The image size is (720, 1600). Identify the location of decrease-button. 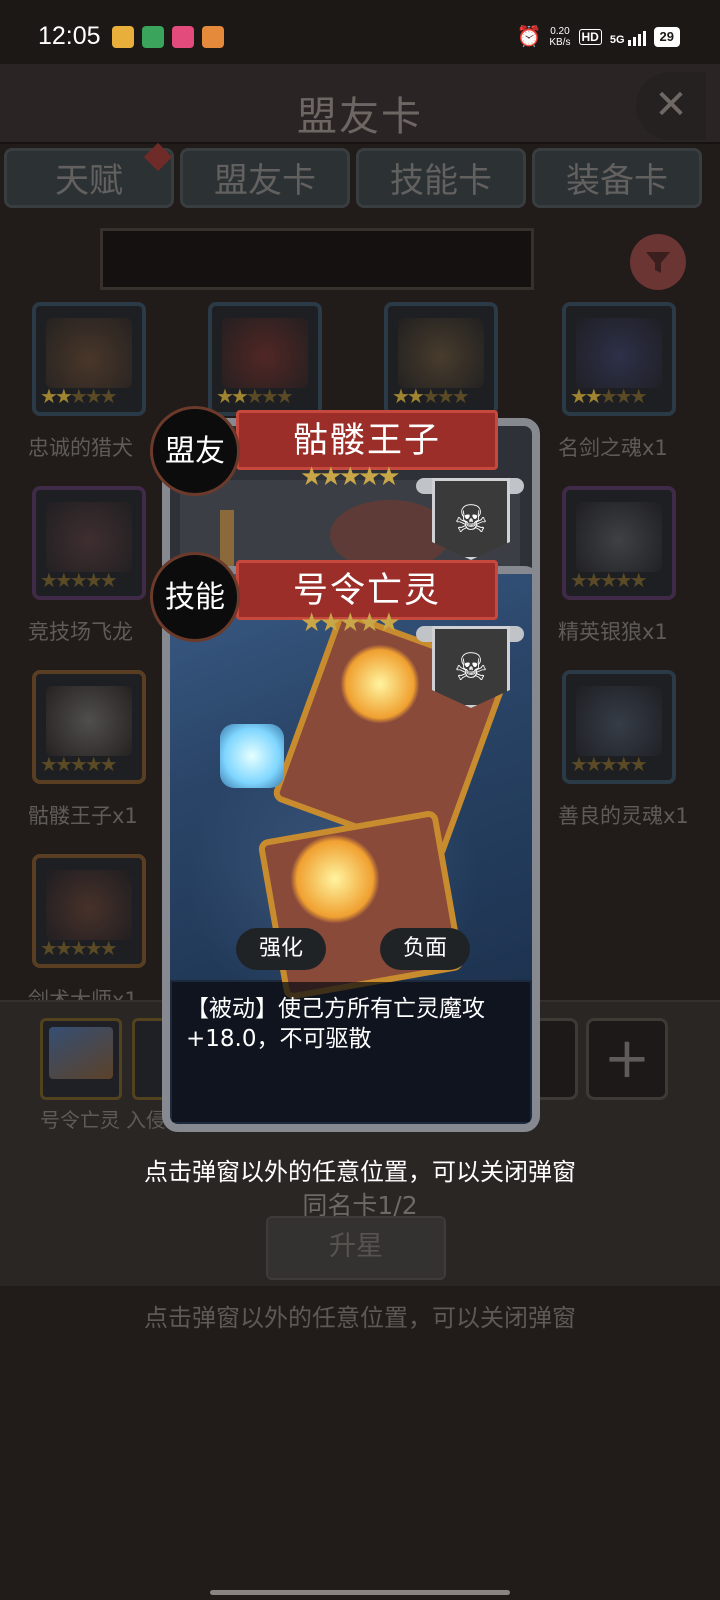
(558, 1059).